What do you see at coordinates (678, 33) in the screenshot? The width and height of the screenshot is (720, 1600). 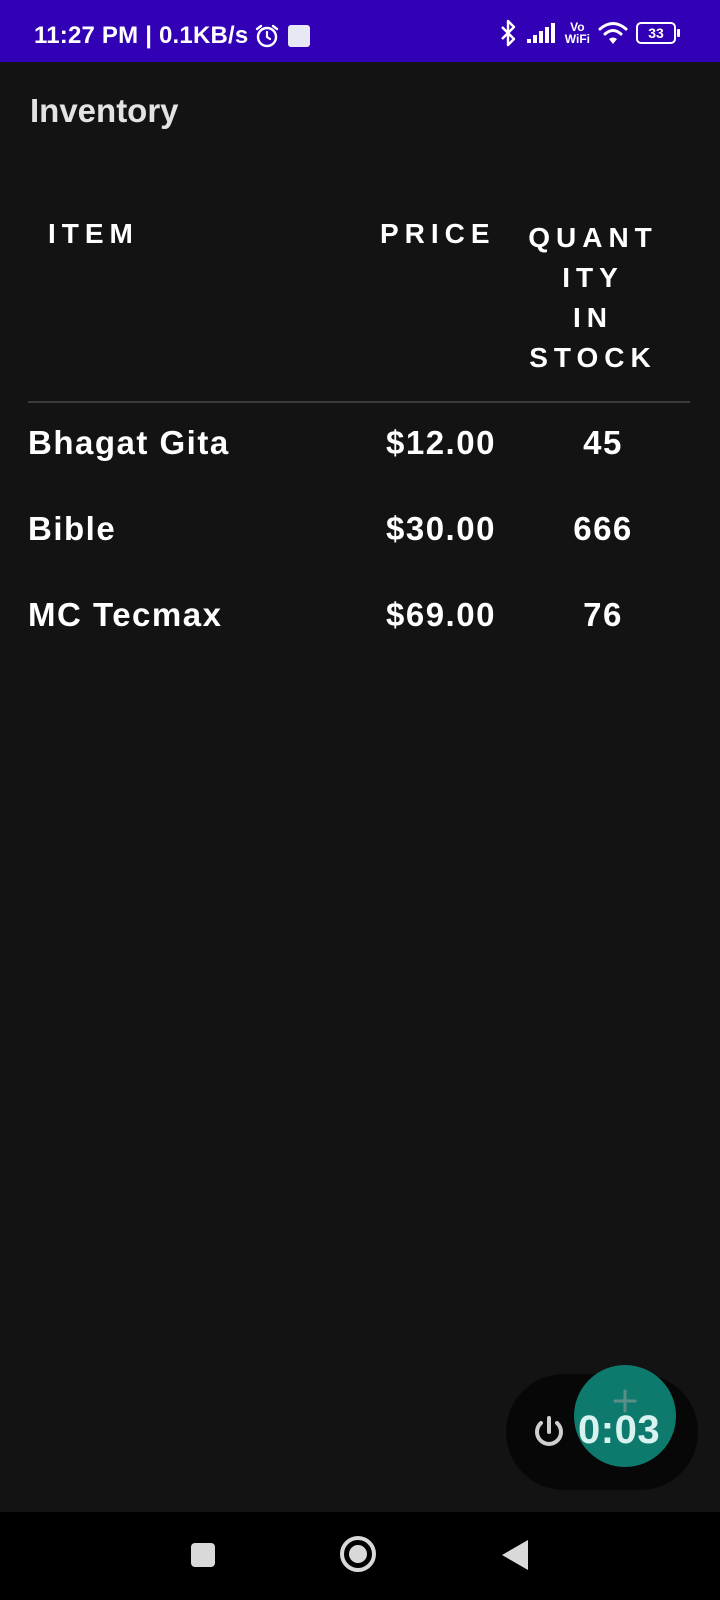 I see `battery-tip` at bounding box center [678, 33].